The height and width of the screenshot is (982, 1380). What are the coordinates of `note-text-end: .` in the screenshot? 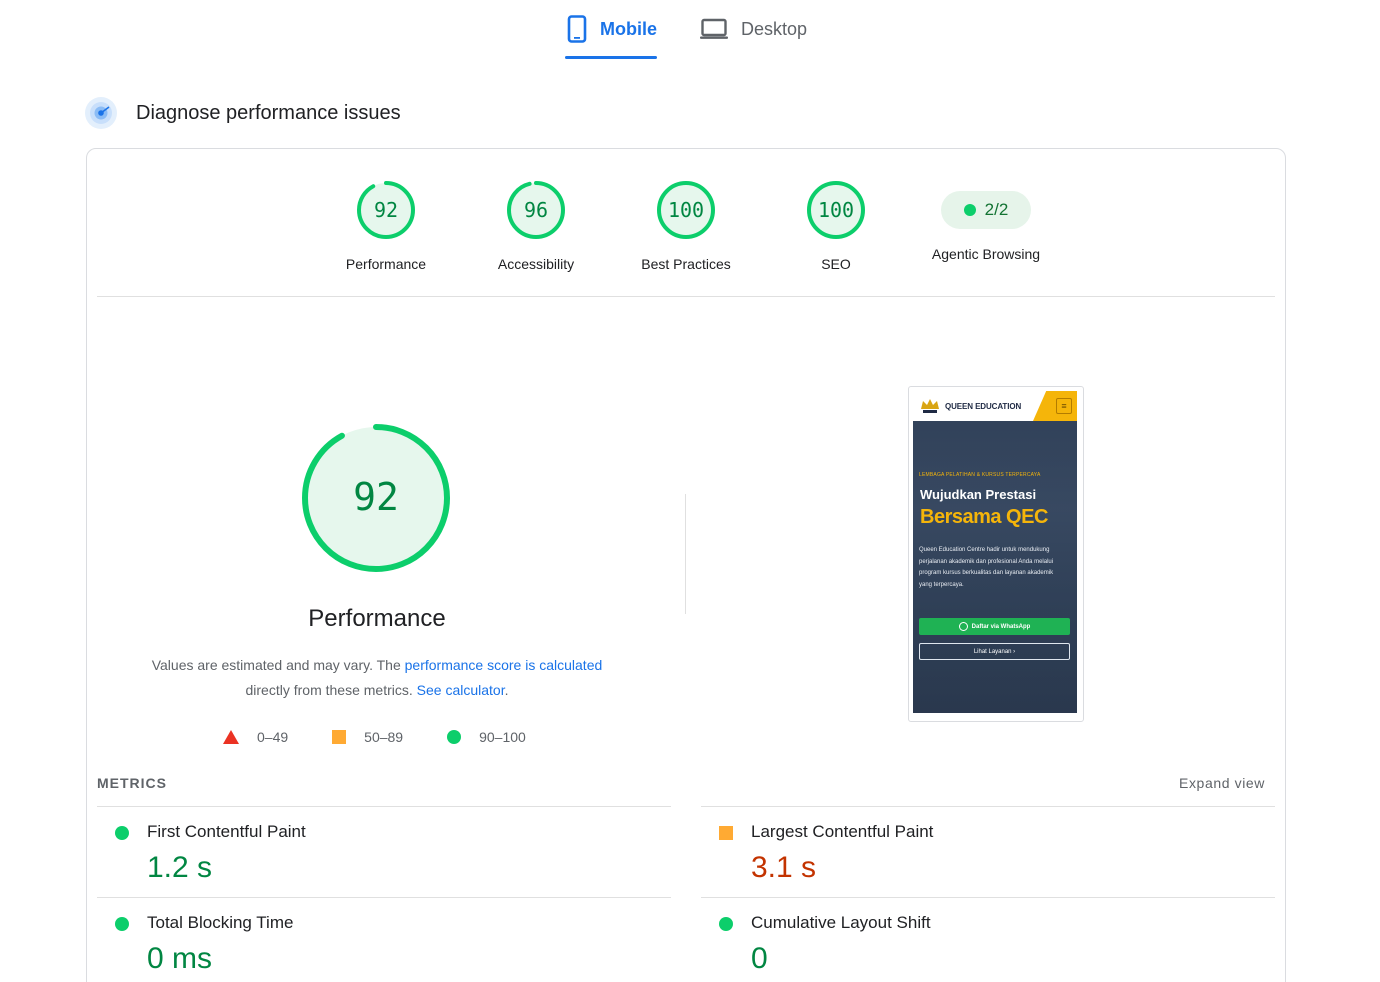 It's located at (506, 690).